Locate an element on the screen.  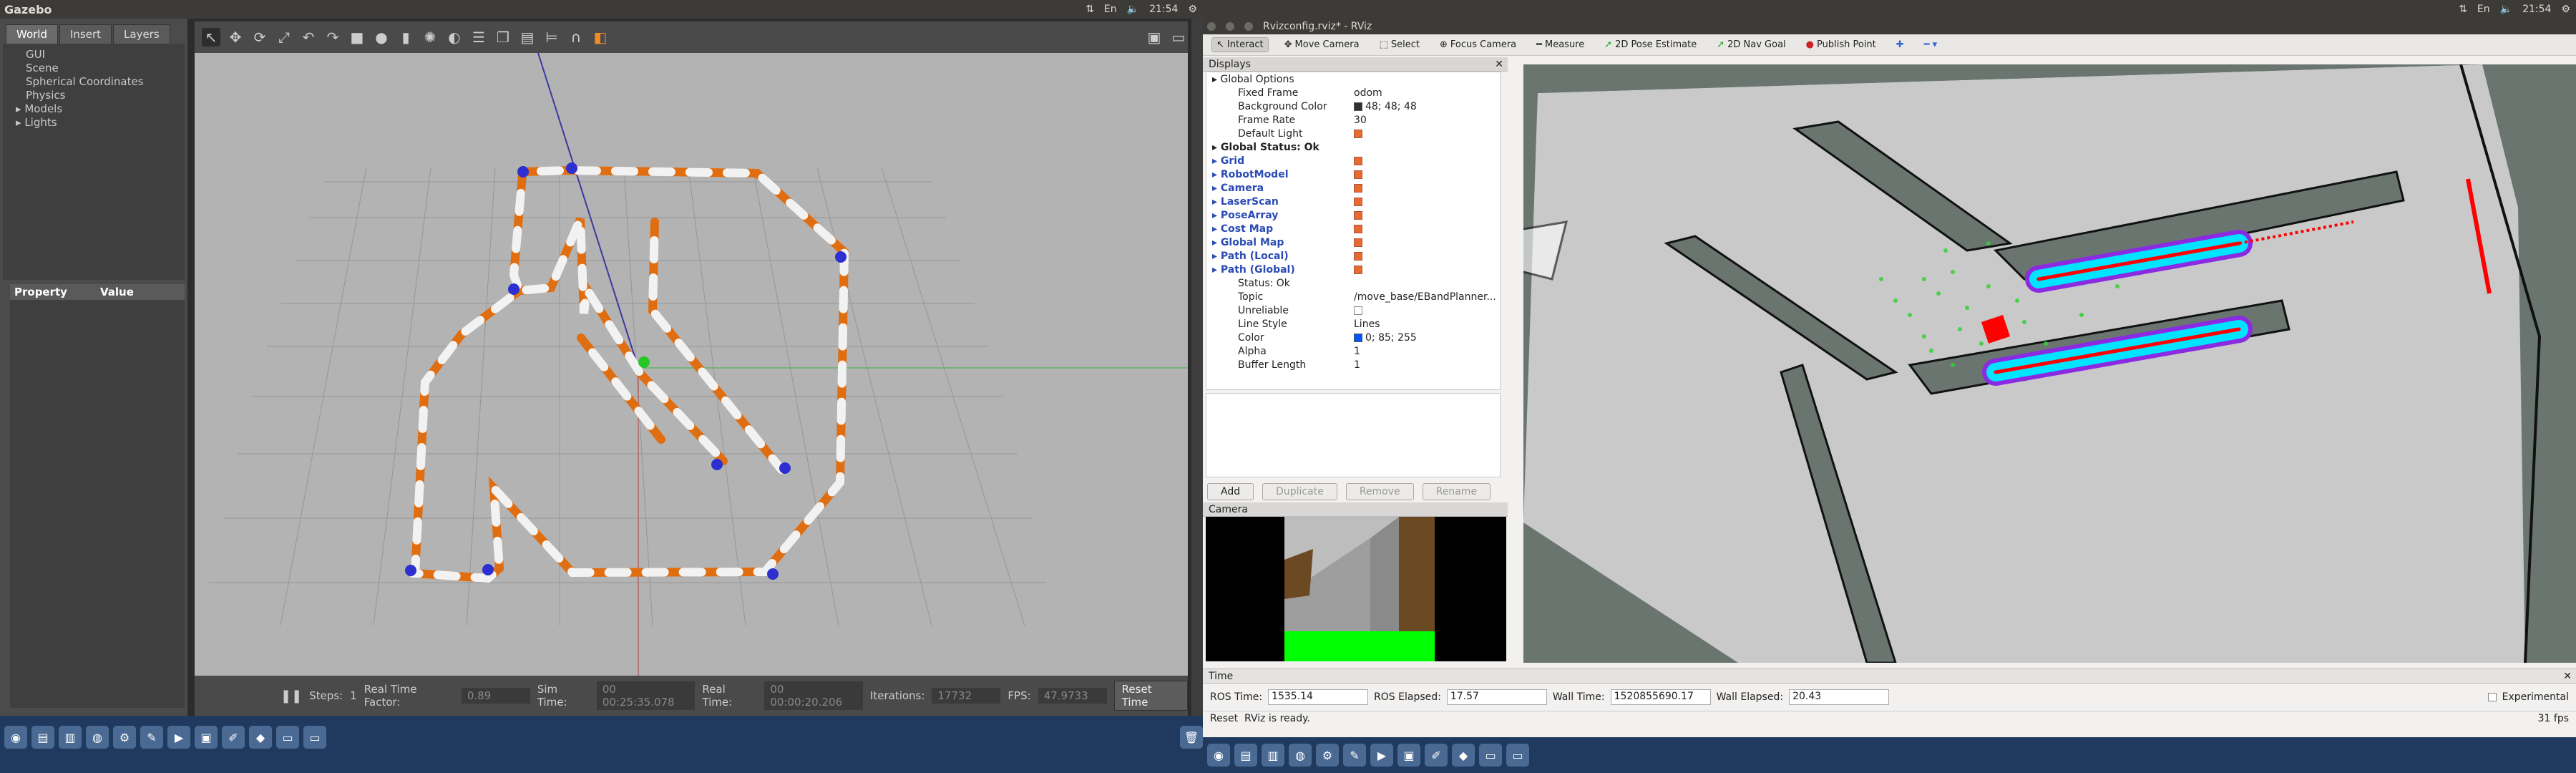
display-row: Default Light is located at coordinates (1353, 133).